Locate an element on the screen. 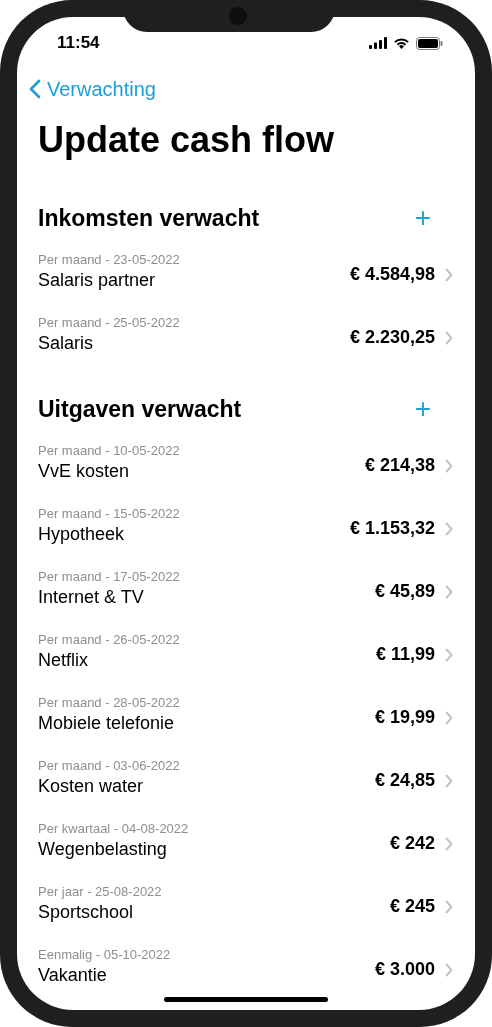 Image resolution: width=492 pixels, height=1027 pixels. amount-text: € 2.230,25 is located at coordinates (392, 337).